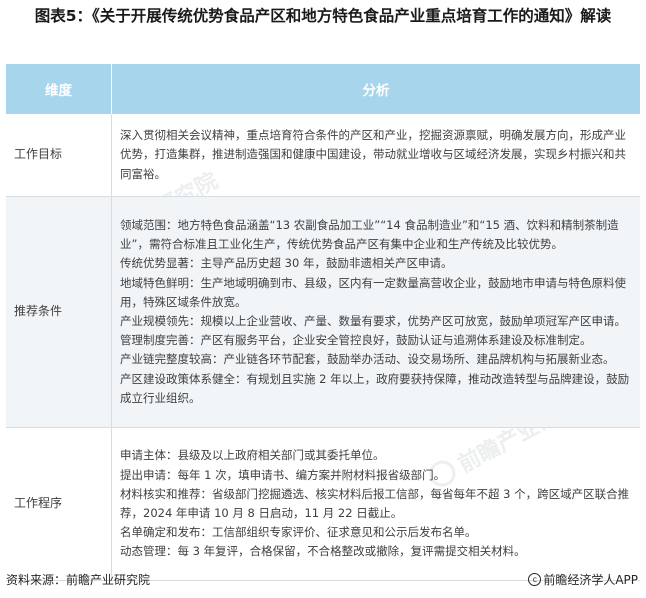  Describe the element at coordinates (252, 455) in the screenshot. I see `analysis-line: 申请主体：县级及以上政府相关部门或其委托单位。` at that location.